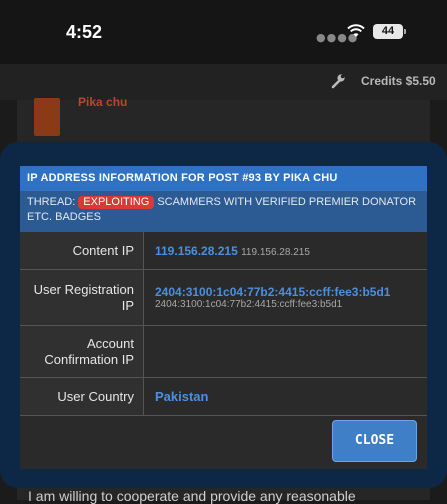  Describe the element at coordinates (388, 31) in the screenshot. I see `battery-icon: 44` at that location.